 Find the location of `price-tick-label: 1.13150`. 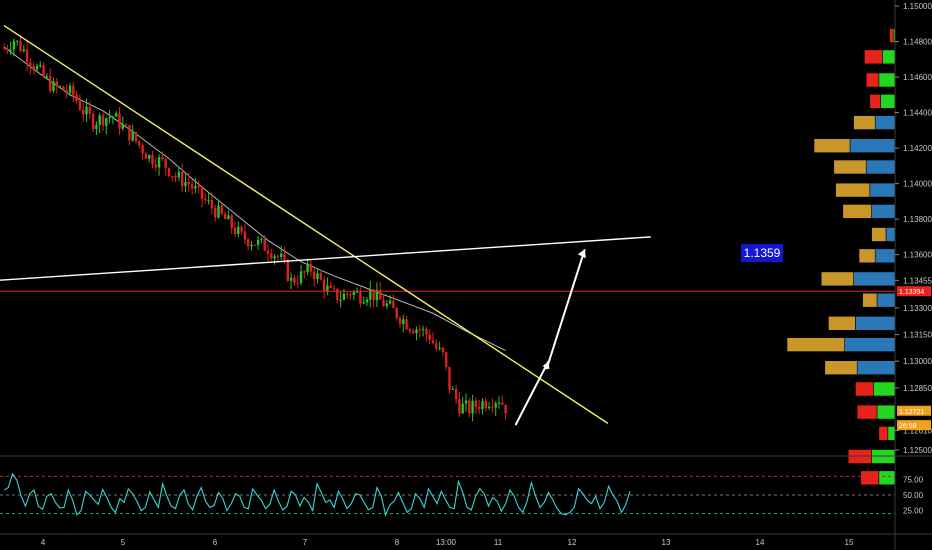

price-tick-label: 1.13150 is located at coordinates (917, 335).